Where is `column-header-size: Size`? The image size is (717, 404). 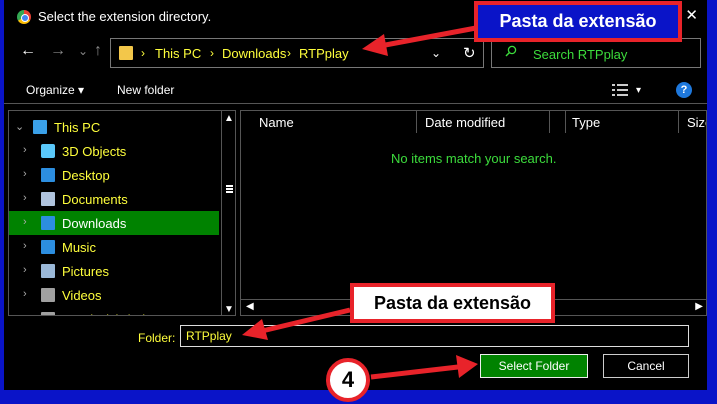
column-header-size: Size is located at coordinates (692, 122).